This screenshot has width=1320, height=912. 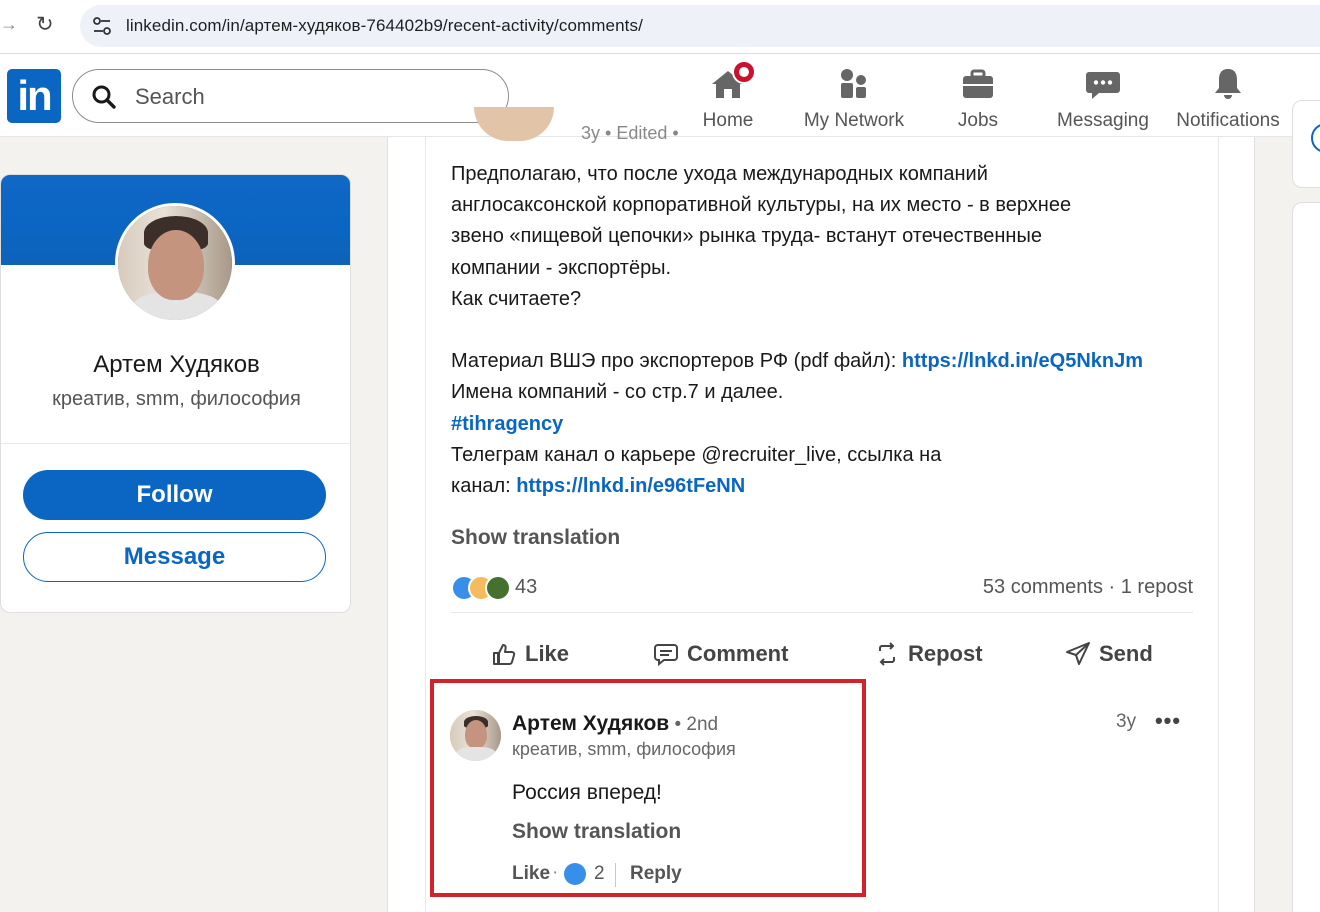 I want to click on post-link-1: https://lnkd.in/eQ5NknJm, so click(x=1022, y=361).